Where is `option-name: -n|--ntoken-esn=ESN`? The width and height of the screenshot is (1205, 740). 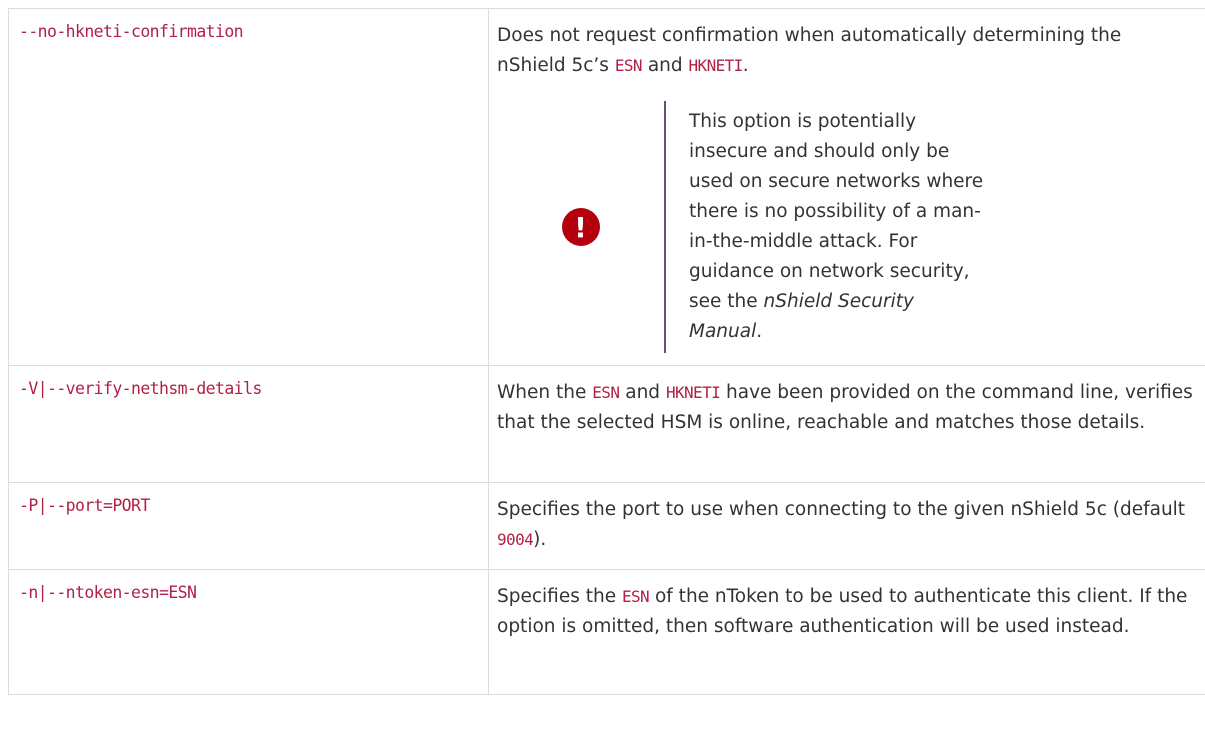 option-name: -n|--ntoken-esn=ESN is located at coordinates (108, 592).